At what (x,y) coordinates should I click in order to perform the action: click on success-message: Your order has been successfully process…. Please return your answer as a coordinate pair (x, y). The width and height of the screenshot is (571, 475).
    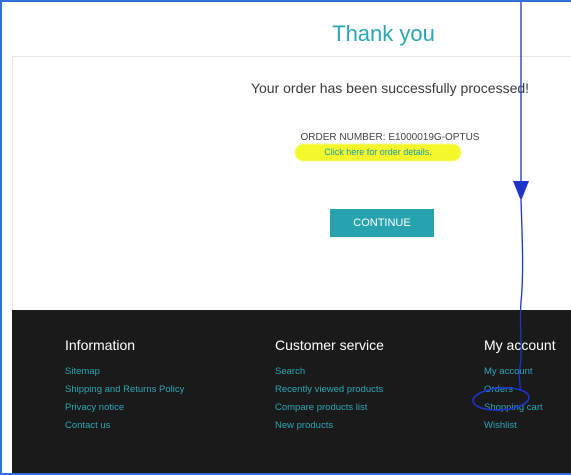
    Looking at the image, I should click on (390, 88).